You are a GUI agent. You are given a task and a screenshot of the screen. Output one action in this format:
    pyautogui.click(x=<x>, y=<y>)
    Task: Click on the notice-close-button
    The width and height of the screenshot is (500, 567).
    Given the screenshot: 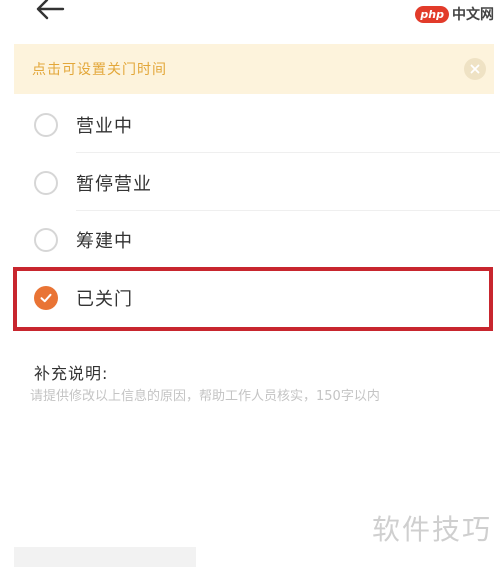 What is the action you would take?
    pyautogui.click(x=475, y=69)
    